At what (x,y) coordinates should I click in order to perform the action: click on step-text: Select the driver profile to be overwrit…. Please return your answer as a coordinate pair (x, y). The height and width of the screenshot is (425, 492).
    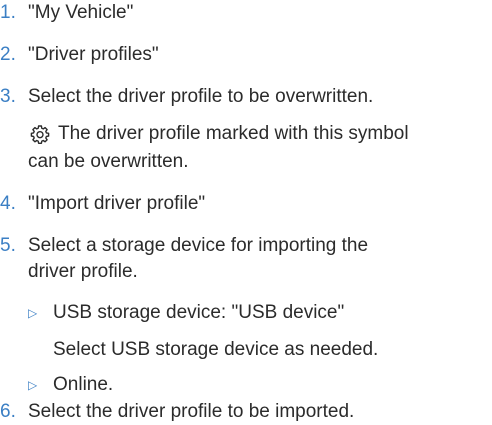
    Looking at the image, I should click on (201, 96).